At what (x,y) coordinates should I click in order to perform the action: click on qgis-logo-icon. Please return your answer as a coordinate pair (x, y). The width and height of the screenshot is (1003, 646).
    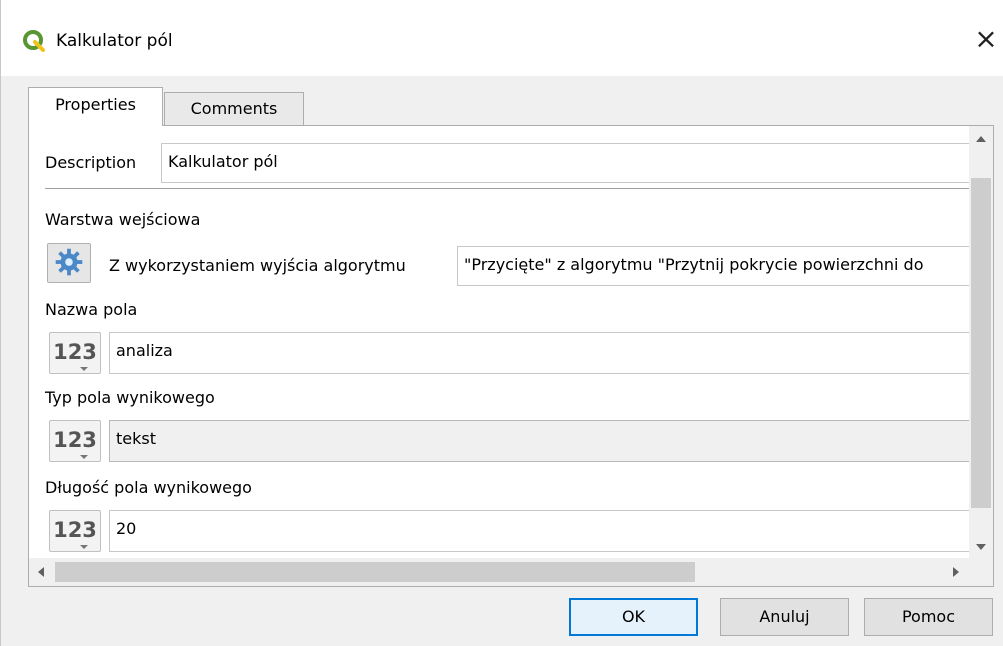
    Looking at the image, I should click on (34, 41).